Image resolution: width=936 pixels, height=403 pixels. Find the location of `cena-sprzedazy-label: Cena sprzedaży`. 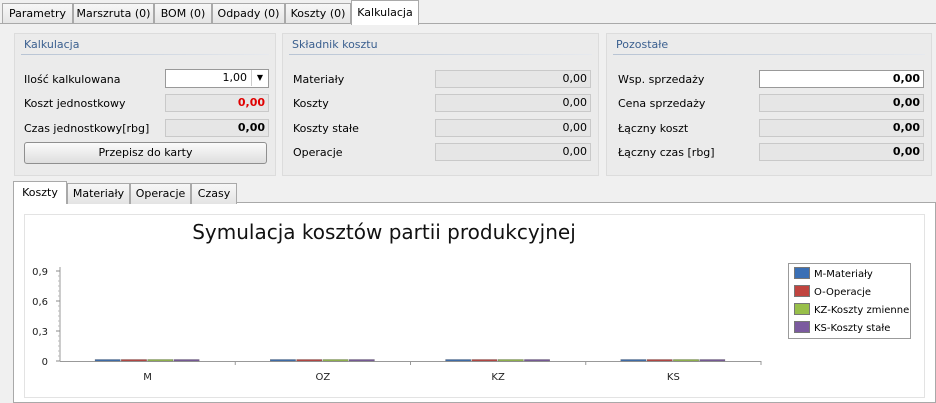

cena-sprzedazy-label: Cena sprzedaży is located at coordinates (662, 103).